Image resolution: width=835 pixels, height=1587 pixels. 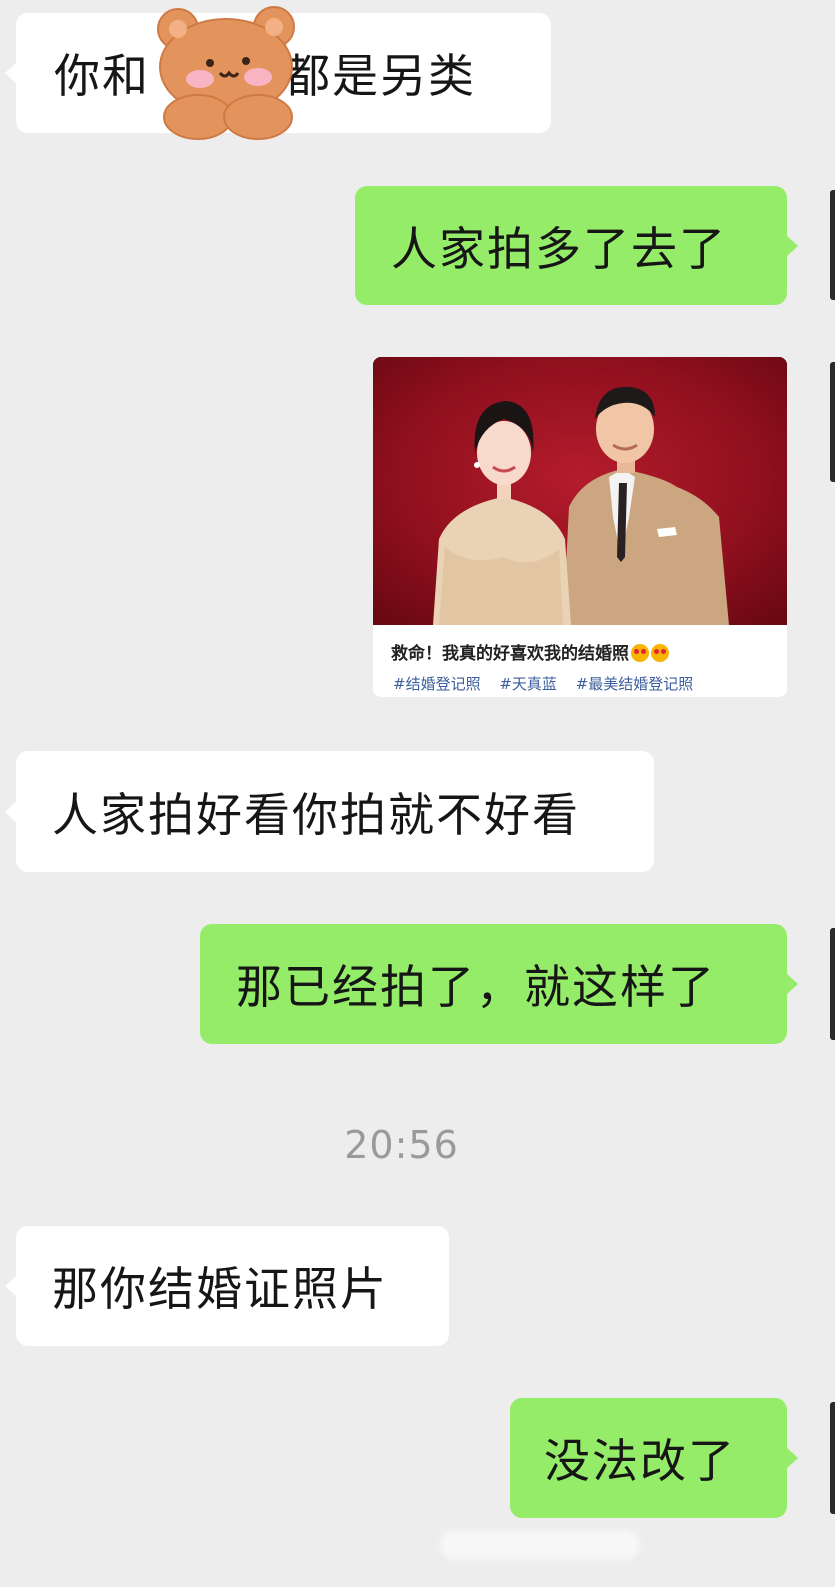 What do you see at coordinates (580, 491) in the screenshot?
I see `wedding-photo` at bounding box center [580, 491].